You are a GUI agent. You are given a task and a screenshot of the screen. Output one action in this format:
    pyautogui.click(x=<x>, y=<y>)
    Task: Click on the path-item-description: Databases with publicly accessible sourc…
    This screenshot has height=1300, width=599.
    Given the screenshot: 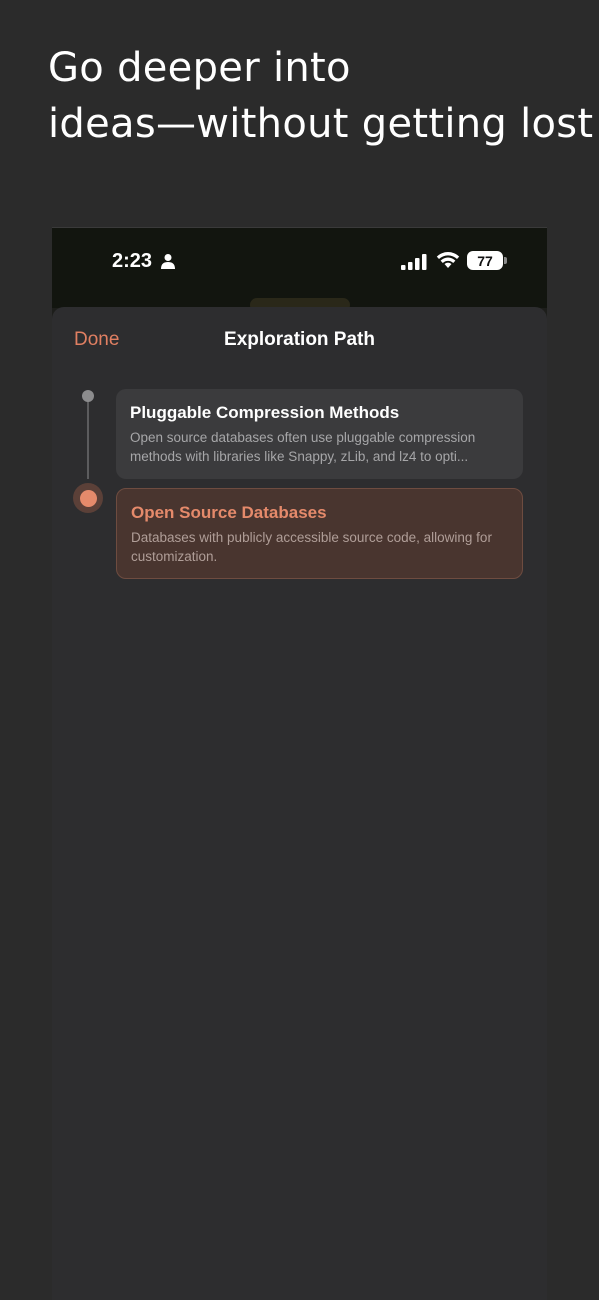 What is the action you would take?
    pyautogui.click(x=311, y=547)
    